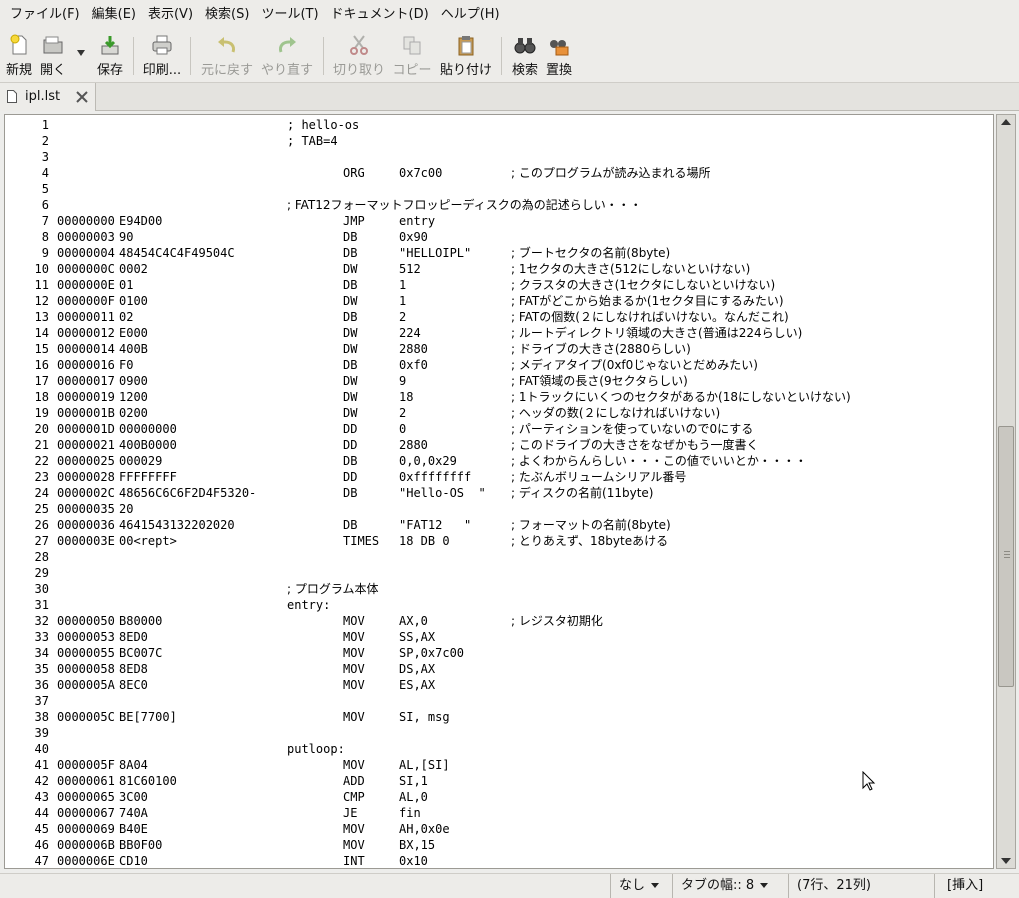 The height and width of the screenshot is (898, 1019). I want to click on line-number: 4, so click(45, 173).